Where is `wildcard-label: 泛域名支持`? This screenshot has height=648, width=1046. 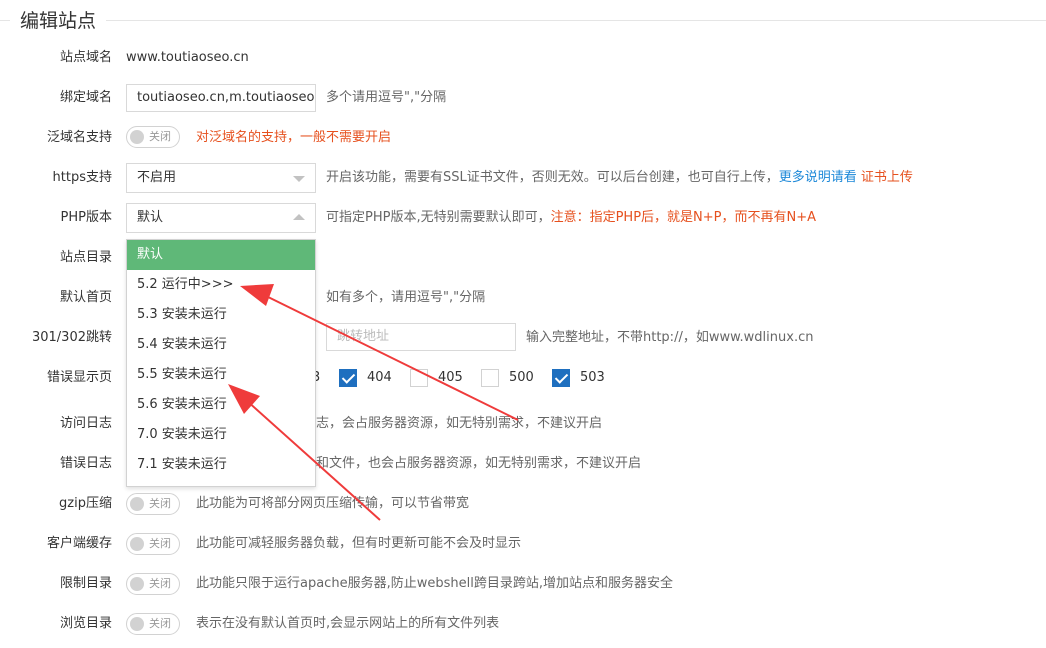 wildcard-label: 泛域名支持 is located at coordinates (79, 137).